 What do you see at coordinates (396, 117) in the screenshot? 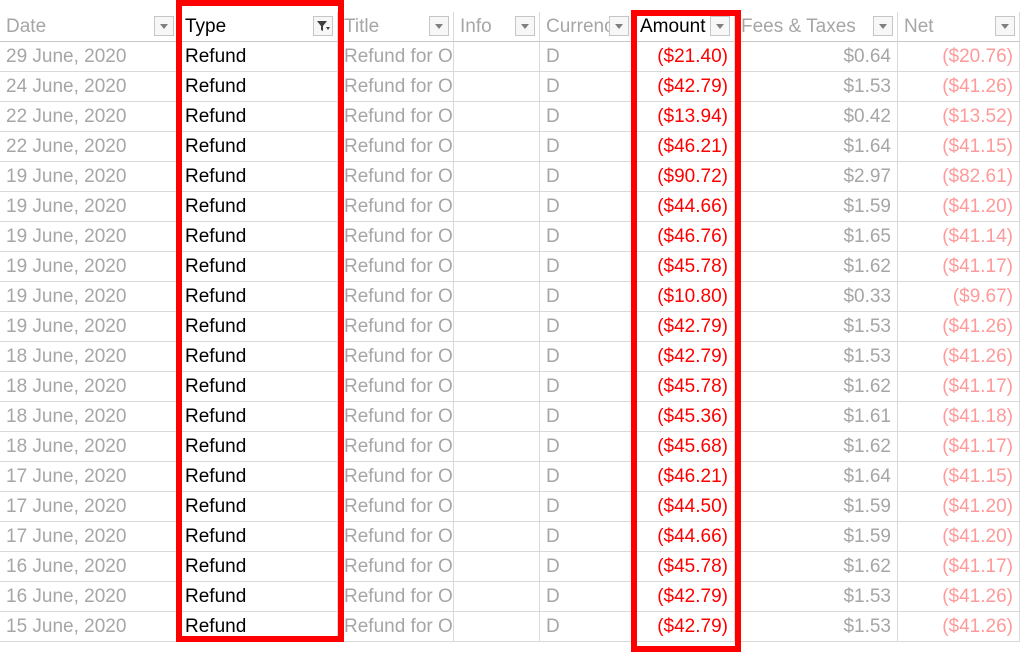
I see `title-cell: Refund for Order 1645` at bounding box center [396, 117].